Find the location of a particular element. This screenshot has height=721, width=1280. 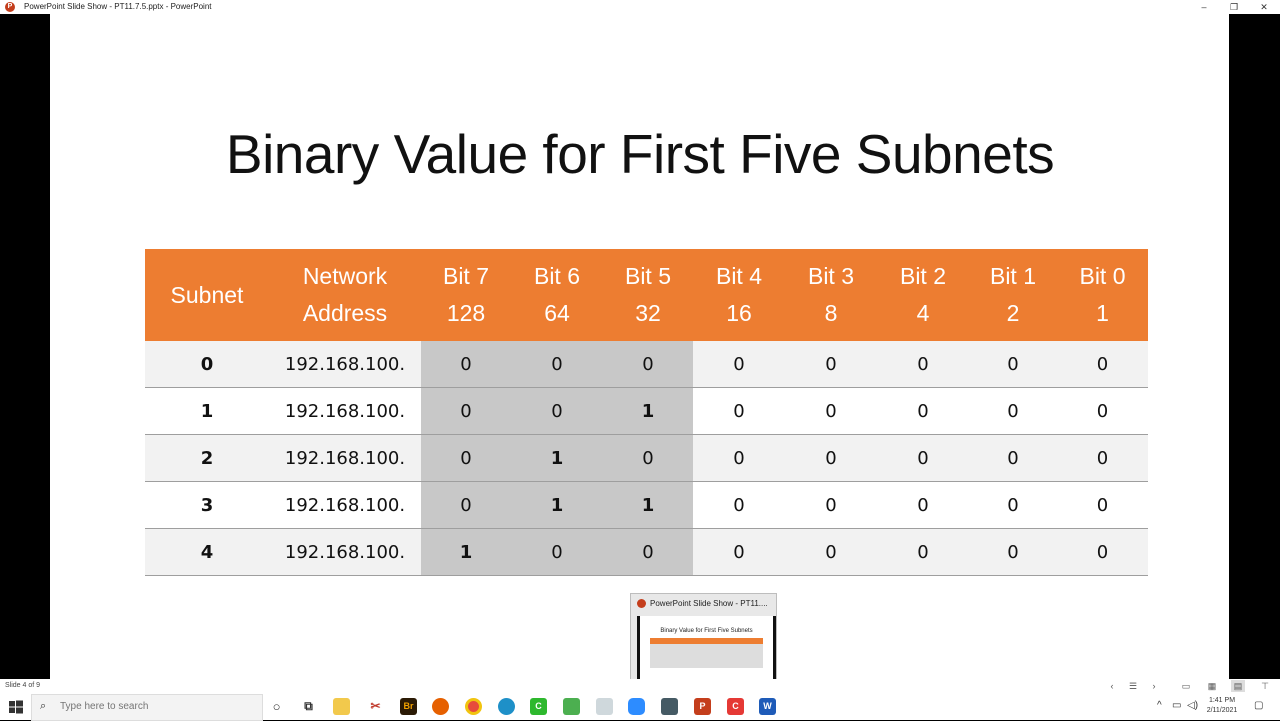

normal-view-icon: ▭ is located at coordinates (1186, 686).